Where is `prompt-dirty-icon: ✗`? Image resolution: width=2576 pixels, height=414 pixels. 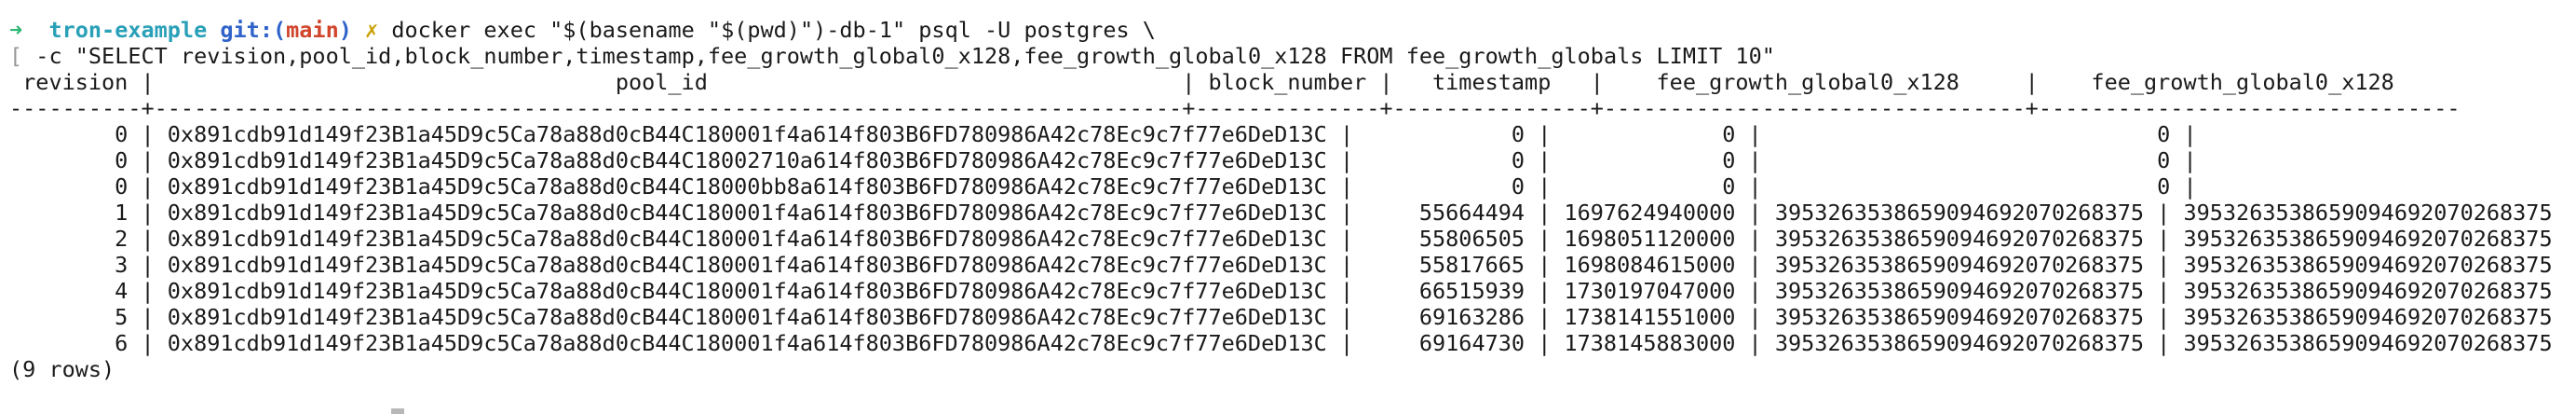 prompt-dirty-icon: ✗ is located at coordinates (372, 30).